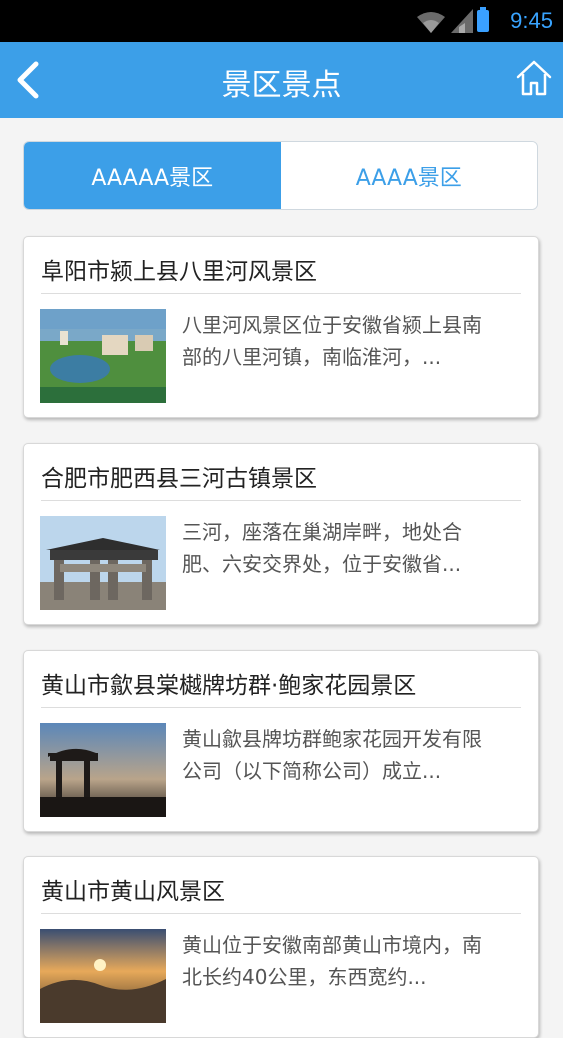 Image resolution: width=563 pixels, height=1038 pixels. Describe the element at coordinates (179, 479) in the screenshot. I see `spot-title: 合肥市肥西县三河古镇景区` at that location.